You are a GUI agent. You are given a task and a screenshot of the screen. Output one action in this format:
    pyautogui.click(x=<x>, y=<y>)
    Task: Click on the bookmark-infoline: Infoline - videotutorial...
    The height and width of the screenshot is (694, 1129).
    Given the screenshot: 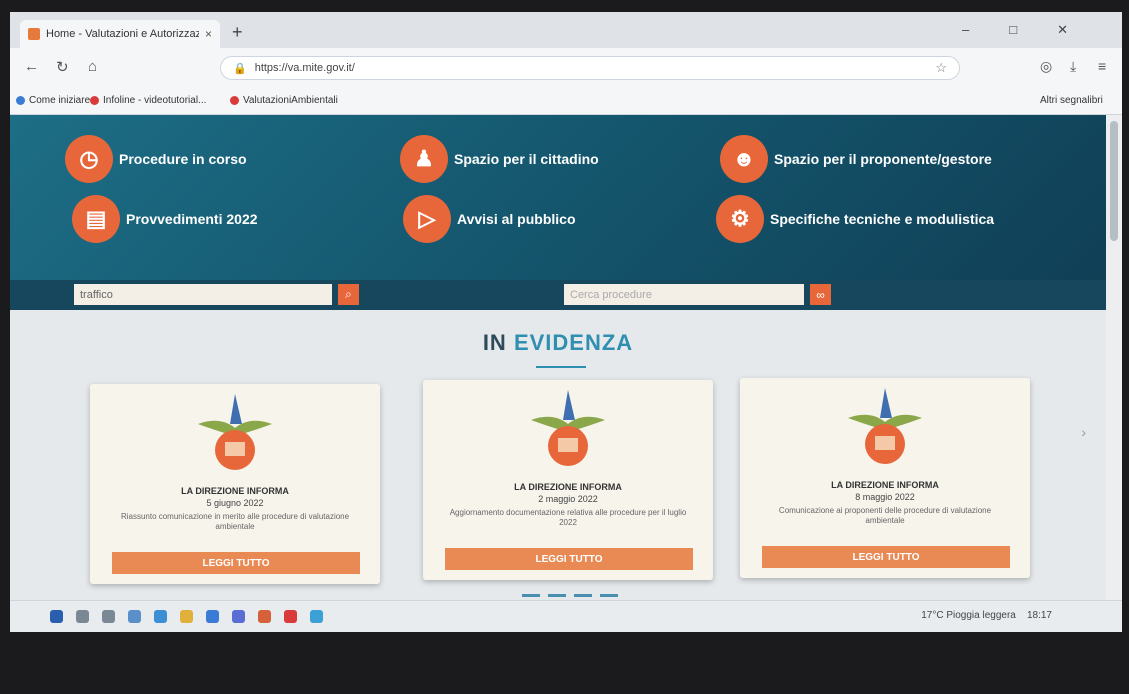 What is the action you would take?
    pyautogui.click(x=148, y=100)
    